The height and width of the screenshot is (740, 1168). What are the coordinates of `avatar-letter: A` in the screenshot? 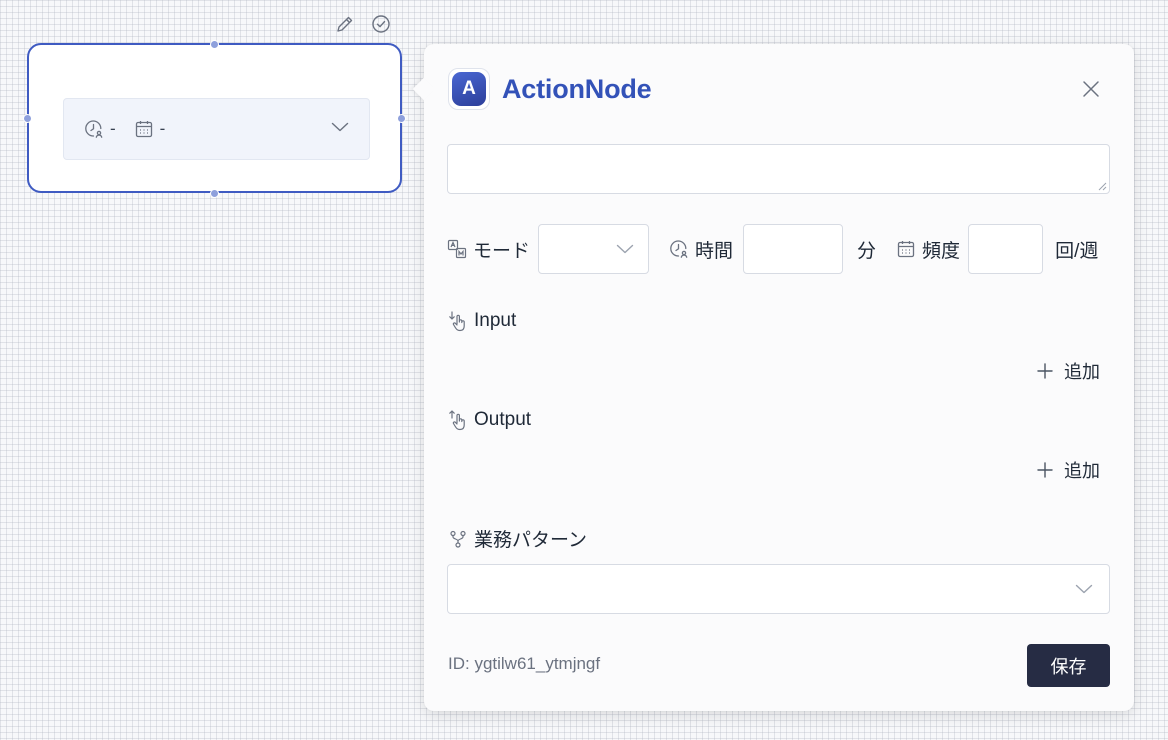 It's located at (469, 89).